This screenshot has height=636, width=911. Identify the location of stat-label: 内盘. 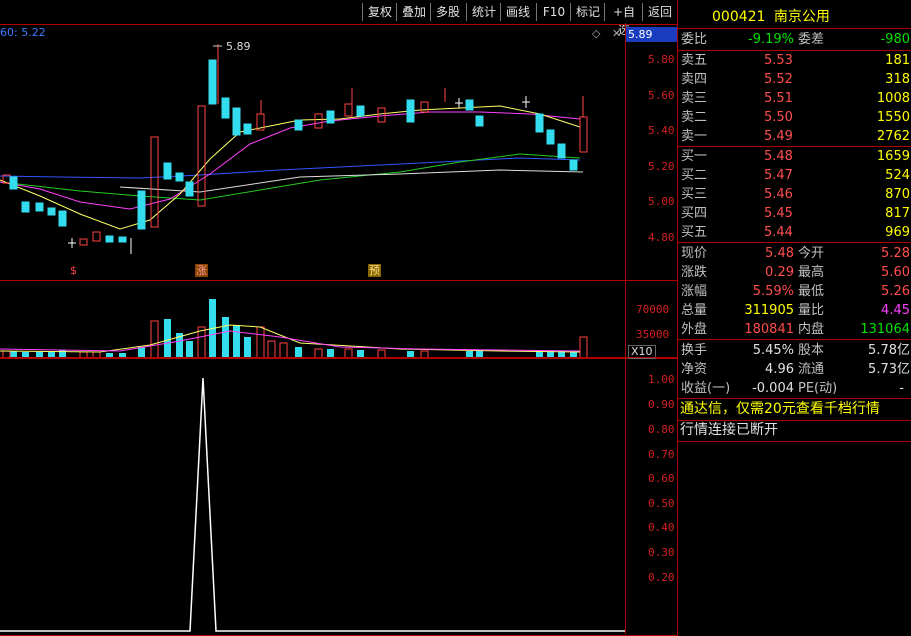
(811, 329).